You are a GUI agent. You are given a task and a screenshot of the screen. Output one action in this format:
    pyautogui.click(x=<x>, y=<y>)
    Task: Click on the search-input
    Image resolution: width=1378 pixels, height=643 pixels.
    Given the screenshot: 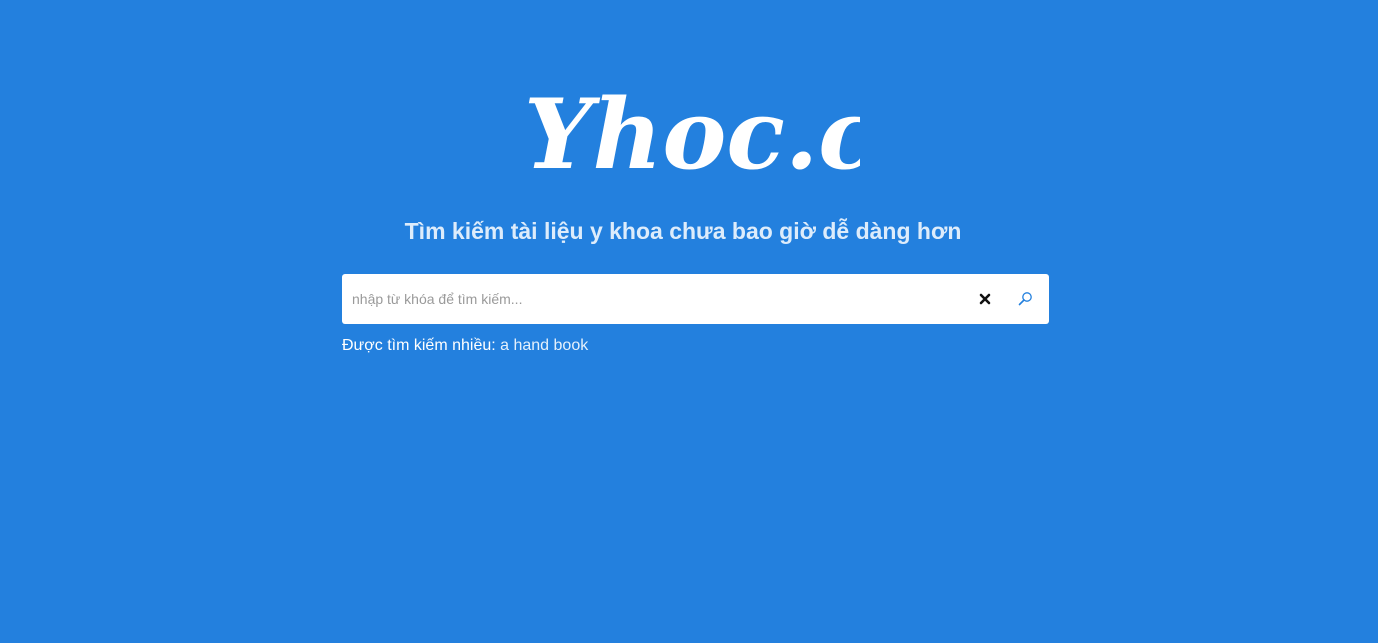 What is the action you would take?
    pyautogui.click(x=657, y=299)
    